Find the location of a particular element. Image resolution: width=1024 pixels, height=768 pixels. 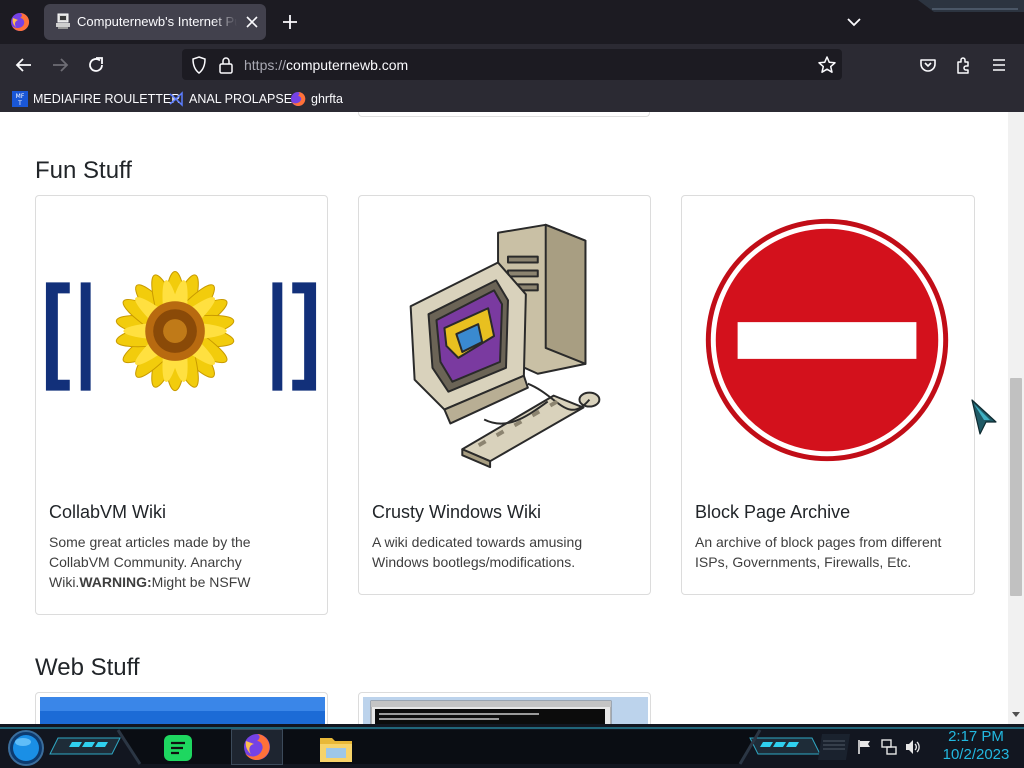

extensions-puzzle-icon is located at coordinates (964, 65).